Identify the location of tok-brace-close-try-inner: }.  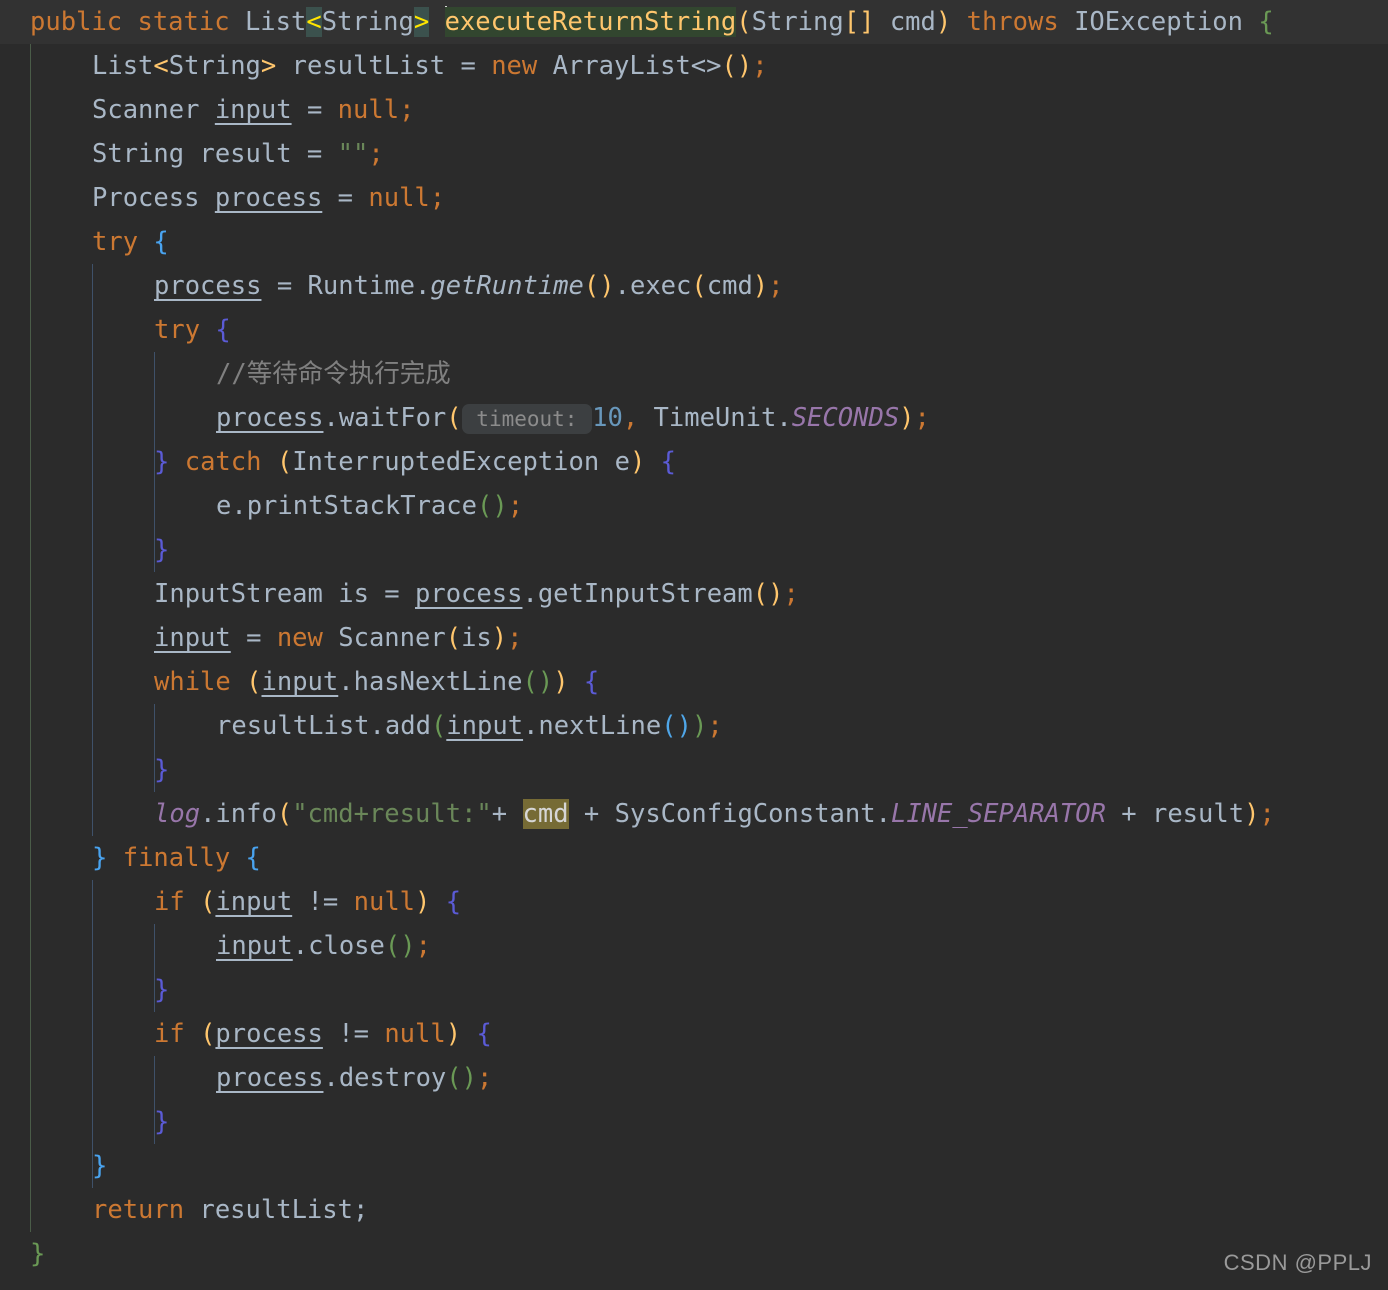
(162, 462).